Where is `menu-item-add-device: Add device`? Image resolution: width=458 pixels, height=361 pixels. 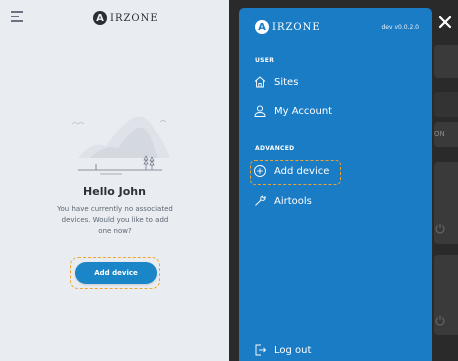
menu-item-add-device: Add device is located at coordinates (291, 171).